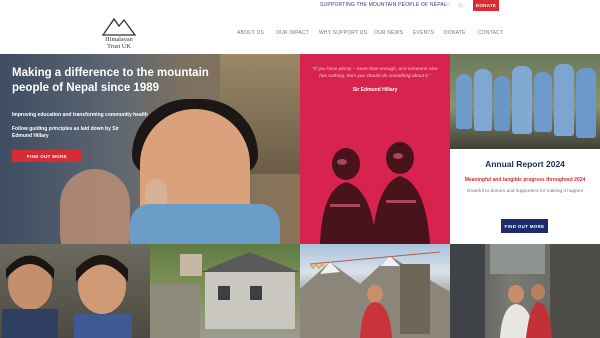  Describe the element at coordinates (424, 5) in the screenshot. I see `email-icon: ✉` at that location.